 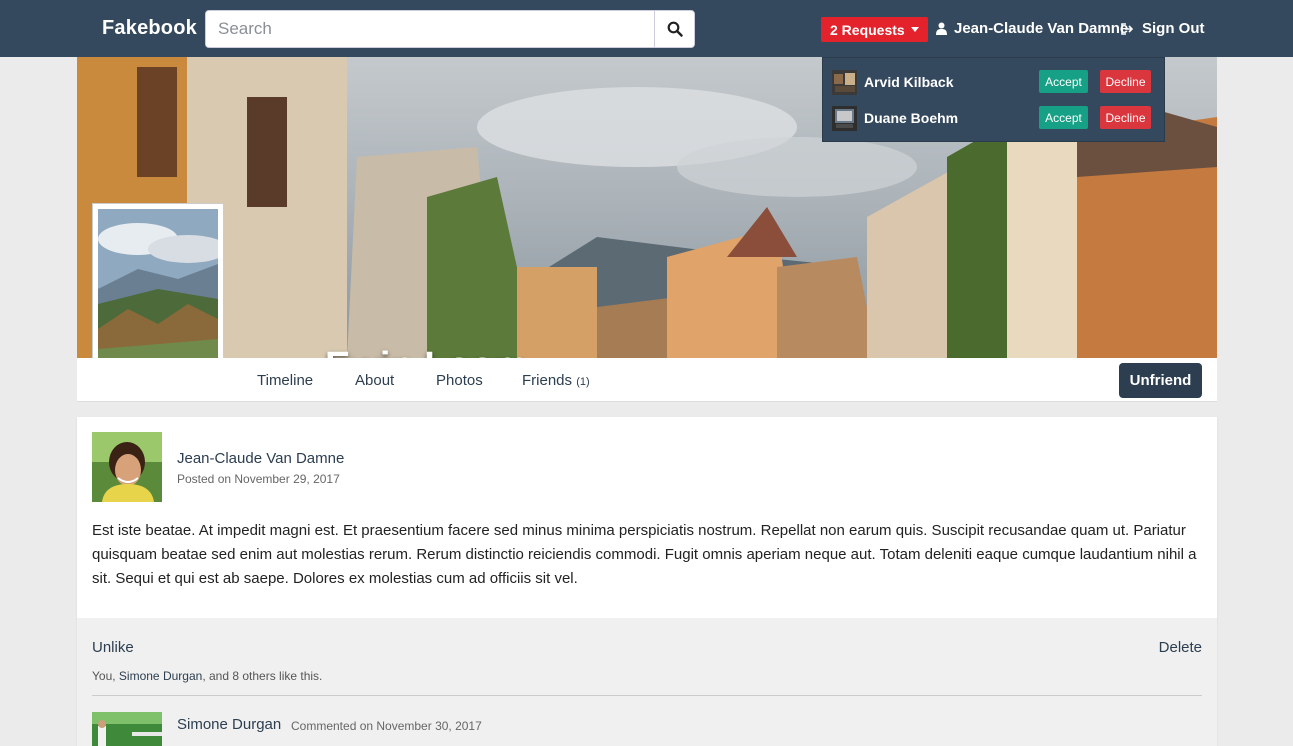 I want to click on profile-picture, so click(x=158, y=293).